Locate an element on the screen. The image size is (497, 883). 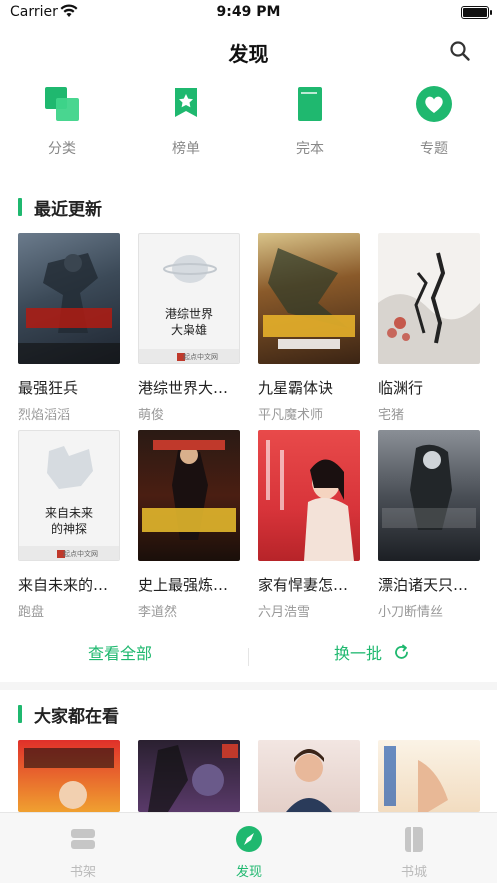
book-card: 港综世界大枭雄 起点中文网 港综世界大枭雄 萌俊 is located at coordinates (190, 328).